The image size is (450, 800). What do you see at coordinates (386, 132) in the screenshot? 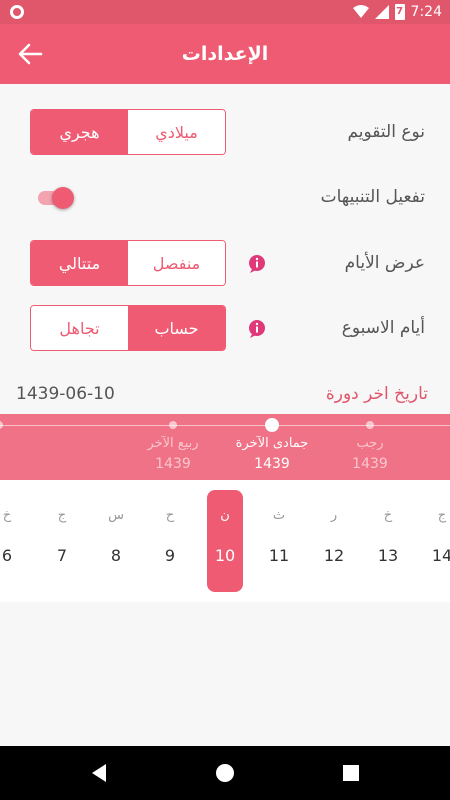
I see `calendar-type-label: نوع التقويم` at bounding box center [386, 132].